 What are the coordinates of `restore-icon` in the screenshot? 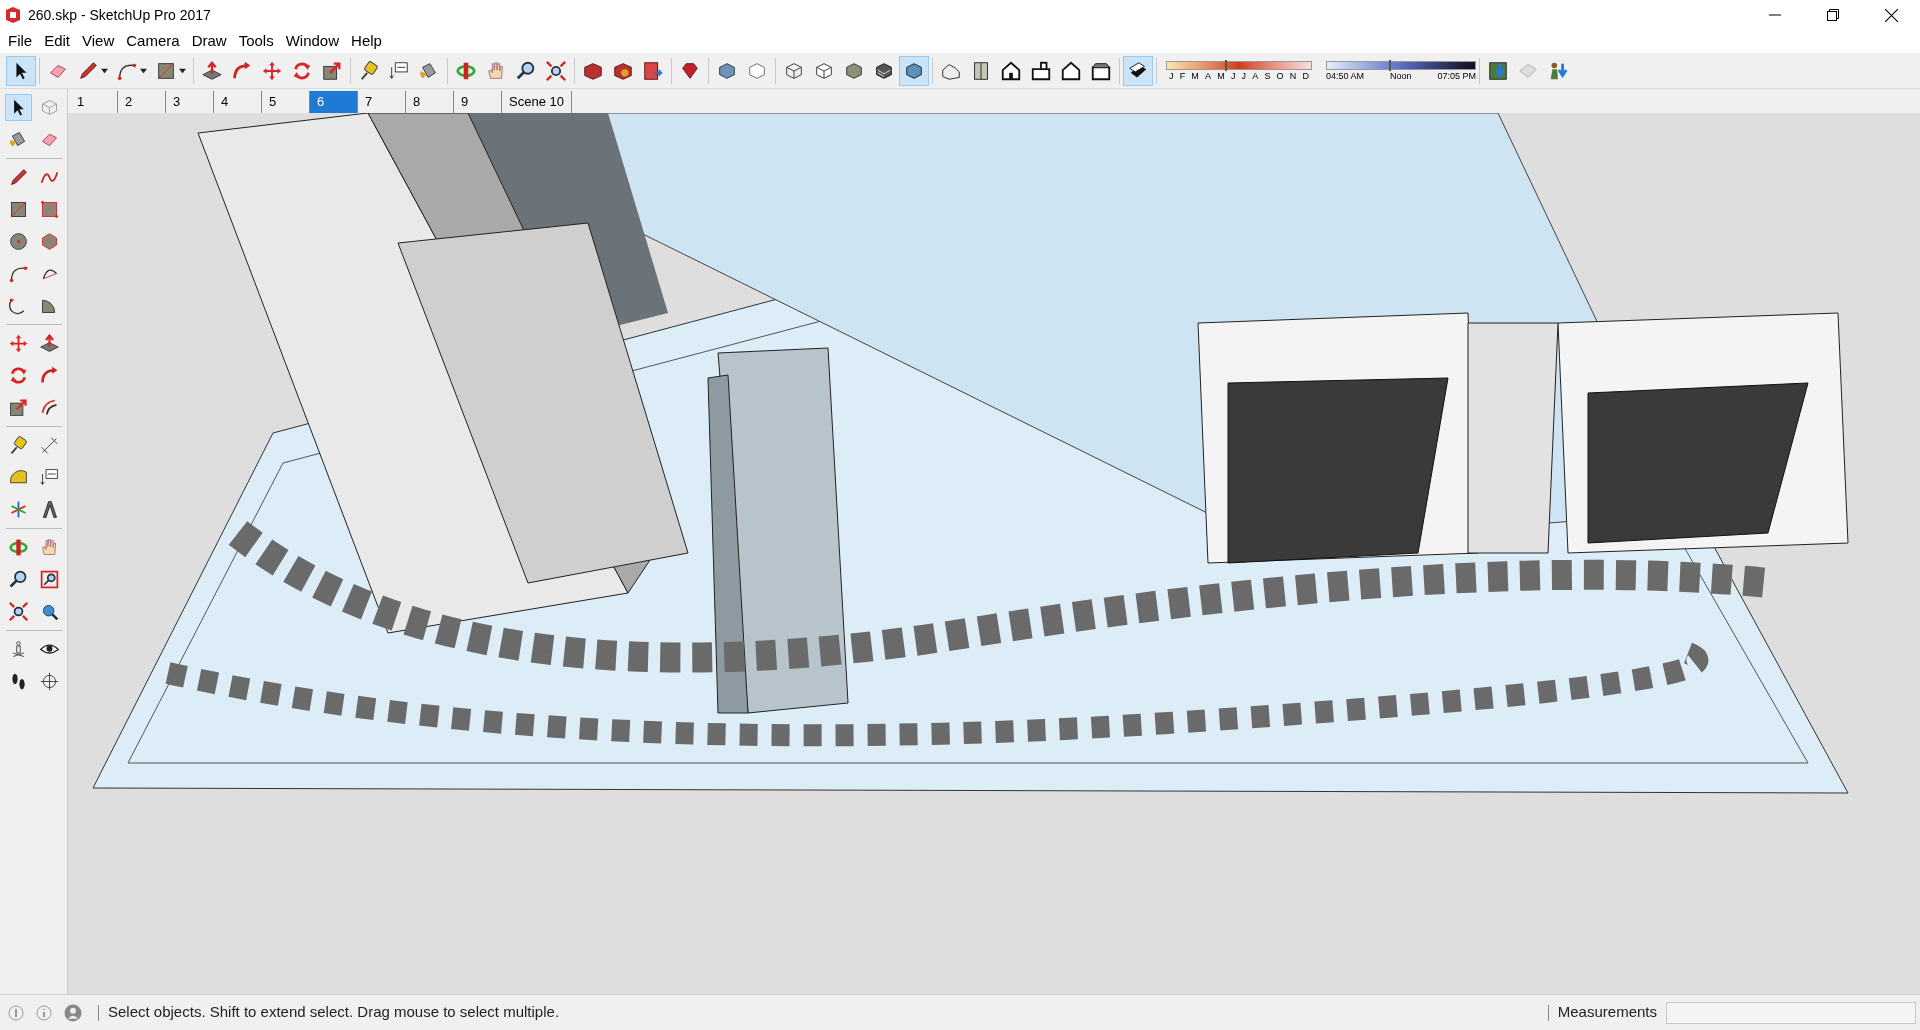 It's located at (1833, 15).